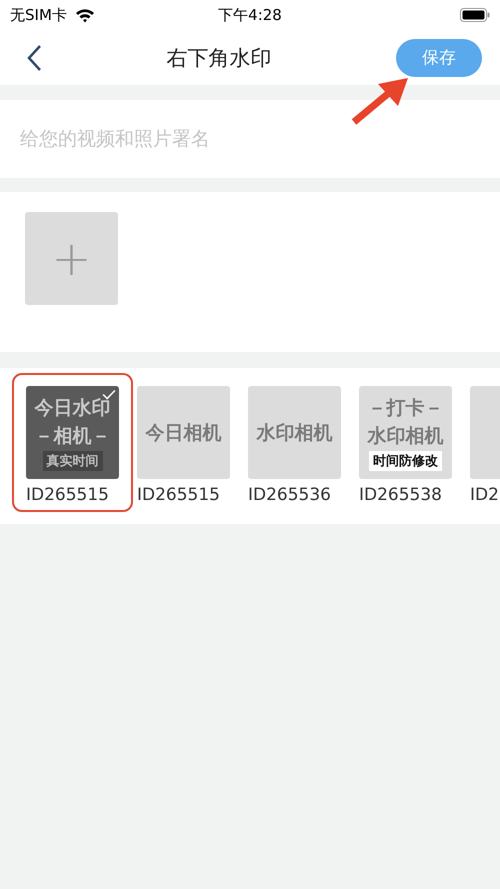  Describe the element at coordinates (34, 58) in the screenshot. I see `back-icon` at that location.